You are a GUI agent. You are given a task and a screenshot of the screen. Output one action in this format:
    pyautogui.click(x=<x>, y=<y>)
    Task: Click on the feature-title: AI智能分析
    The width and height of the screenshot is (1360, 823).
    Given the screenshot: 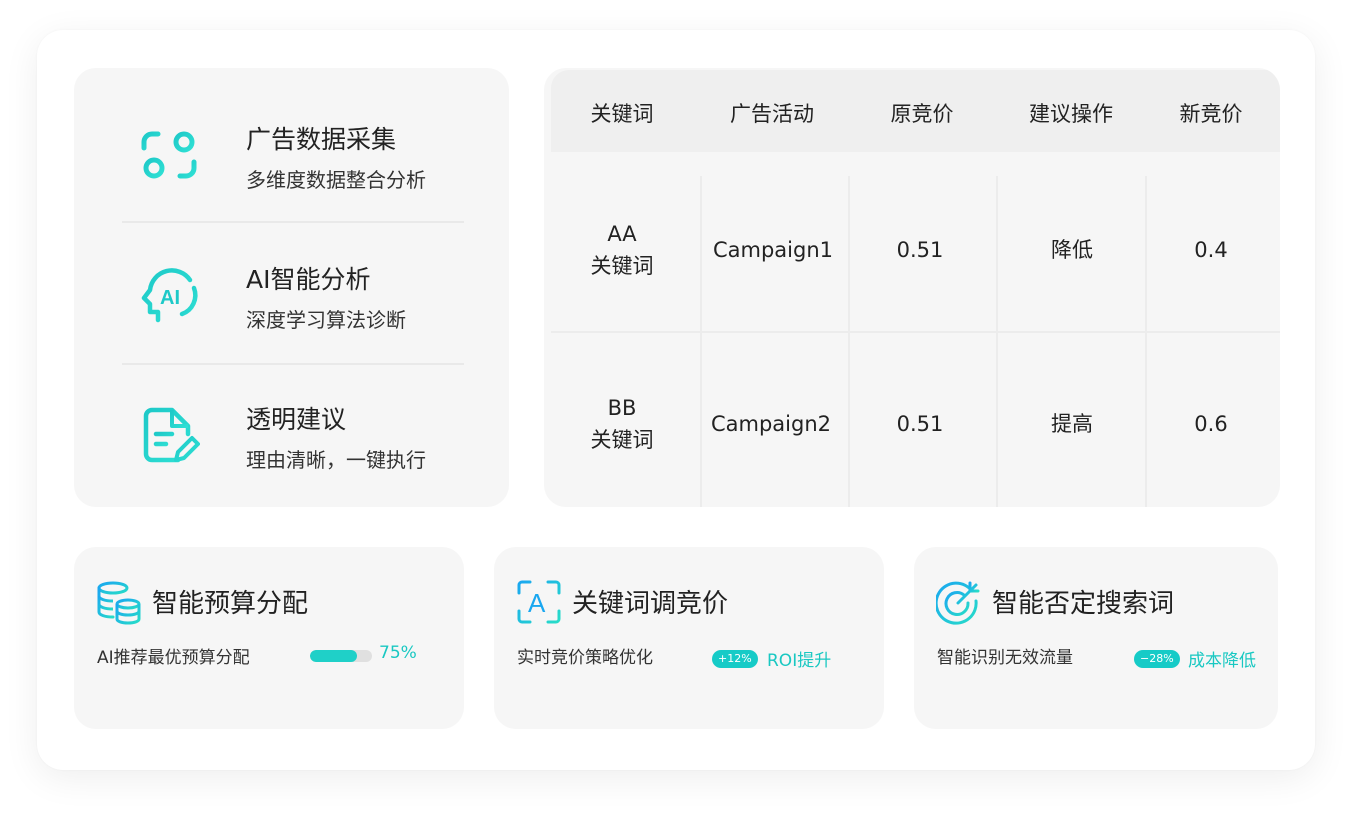 What is the action you would take?
    pyautogui.click(x=308, y=279)
    